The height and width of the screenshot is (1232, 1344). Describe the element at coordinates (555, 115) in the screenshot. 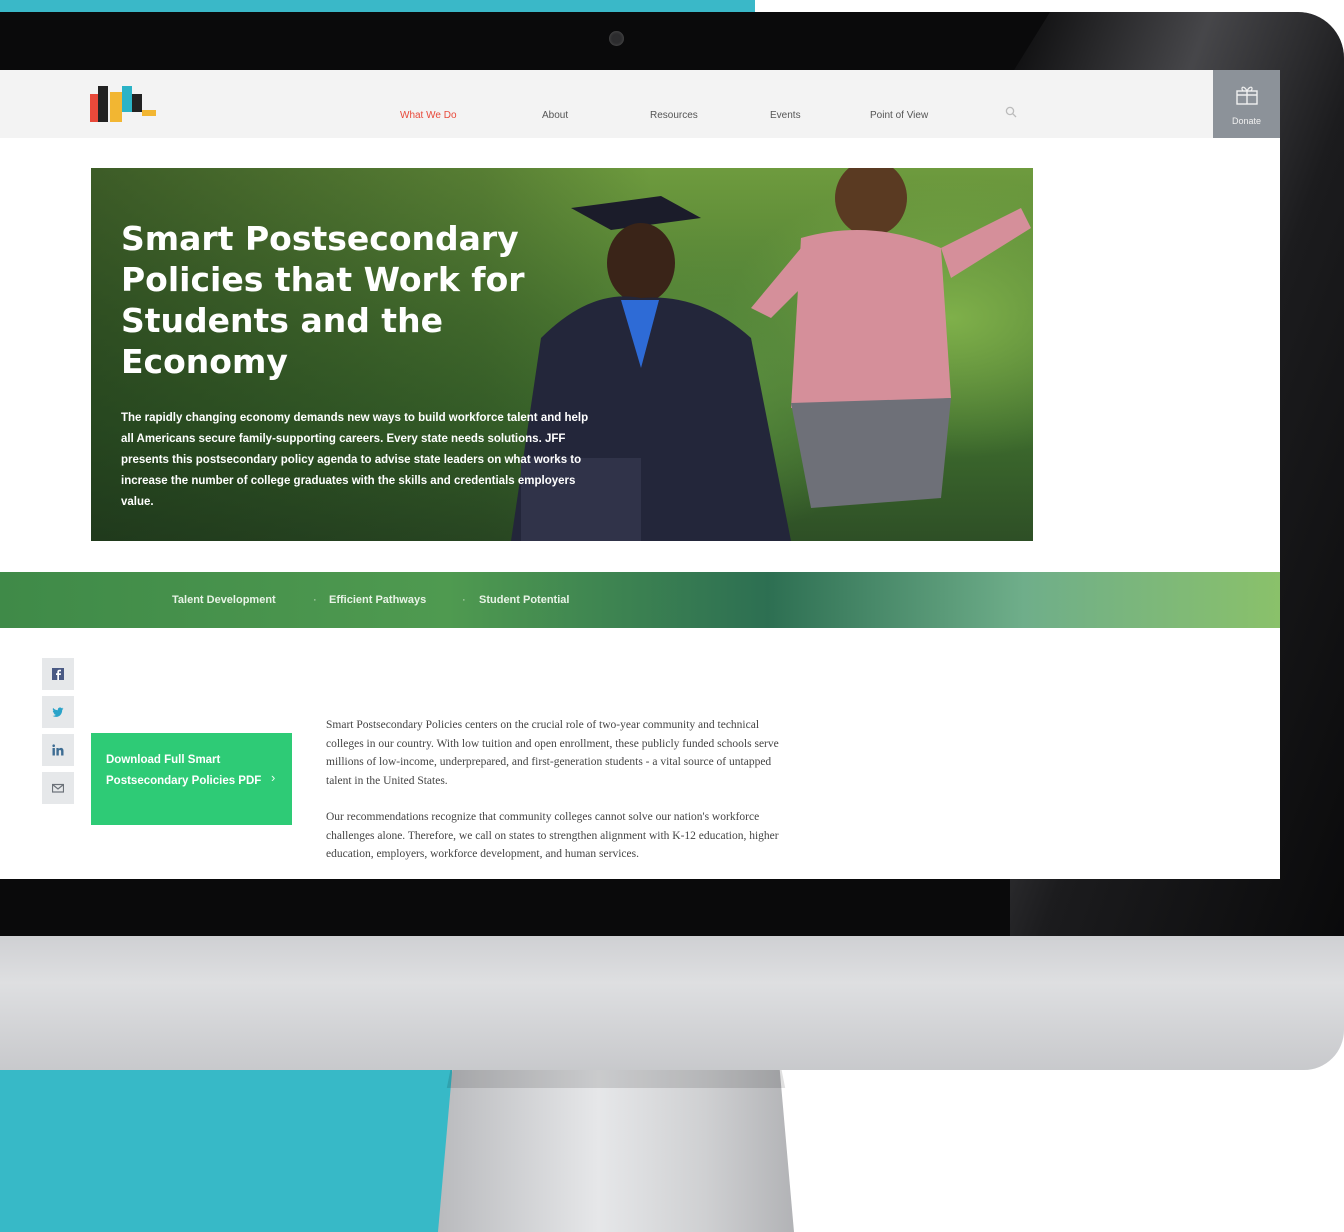

I see `nav-about: About` at that location.